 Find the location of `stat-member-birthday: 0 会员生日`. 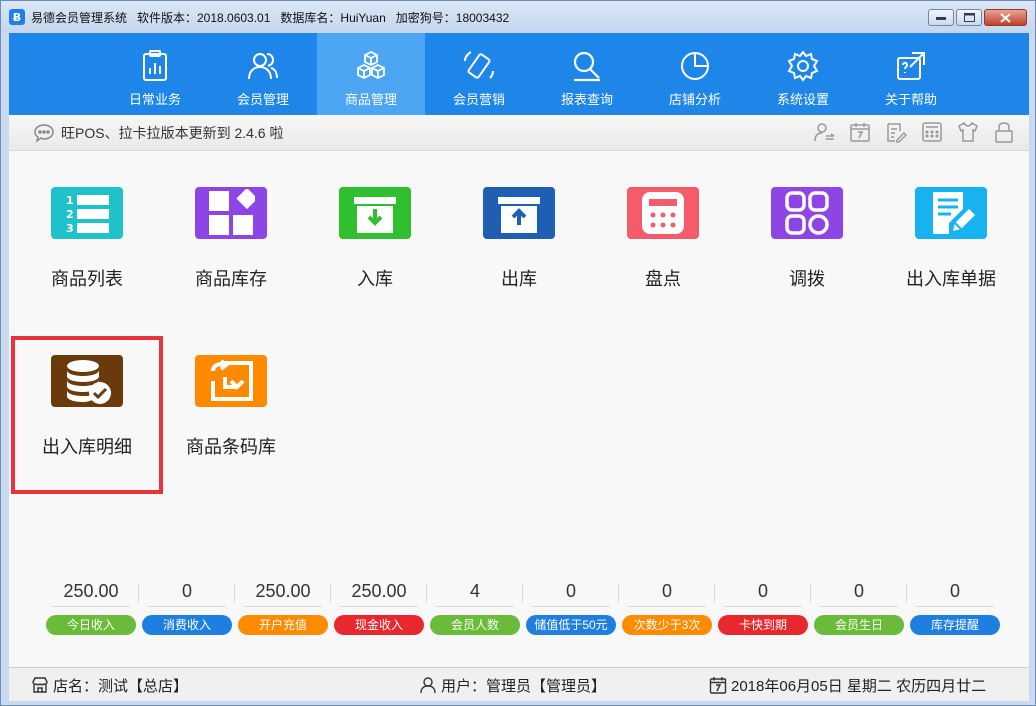

stat-member-birthday: 0 会员生日 is located at coordinates (859, 607).